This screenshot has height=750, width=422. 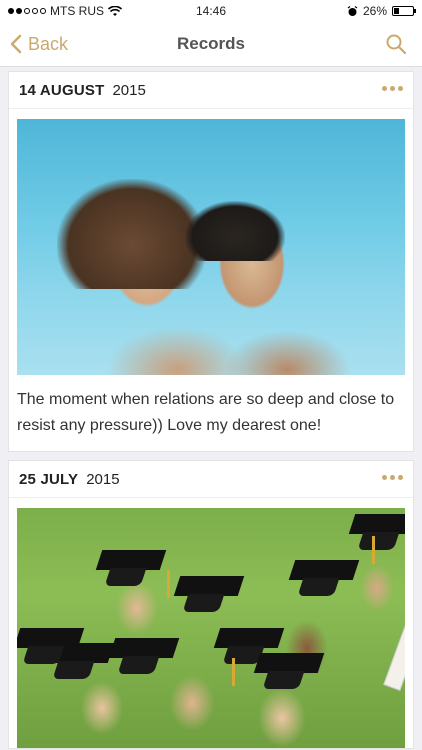 What do you see at coordinates (211, 90) in the screenshot?
I see `record-header: 14 AUGUST 2015` at bounding box center [211, 90].